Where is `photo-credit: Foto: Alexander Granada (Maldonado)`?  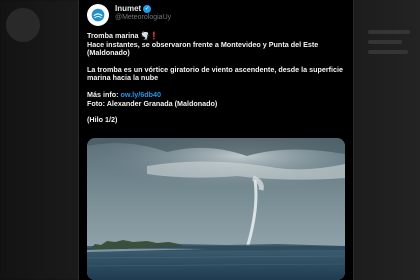 photo-credit: Foto: Alexander Granada (Maldonado) is located at coordinates (152, 103).